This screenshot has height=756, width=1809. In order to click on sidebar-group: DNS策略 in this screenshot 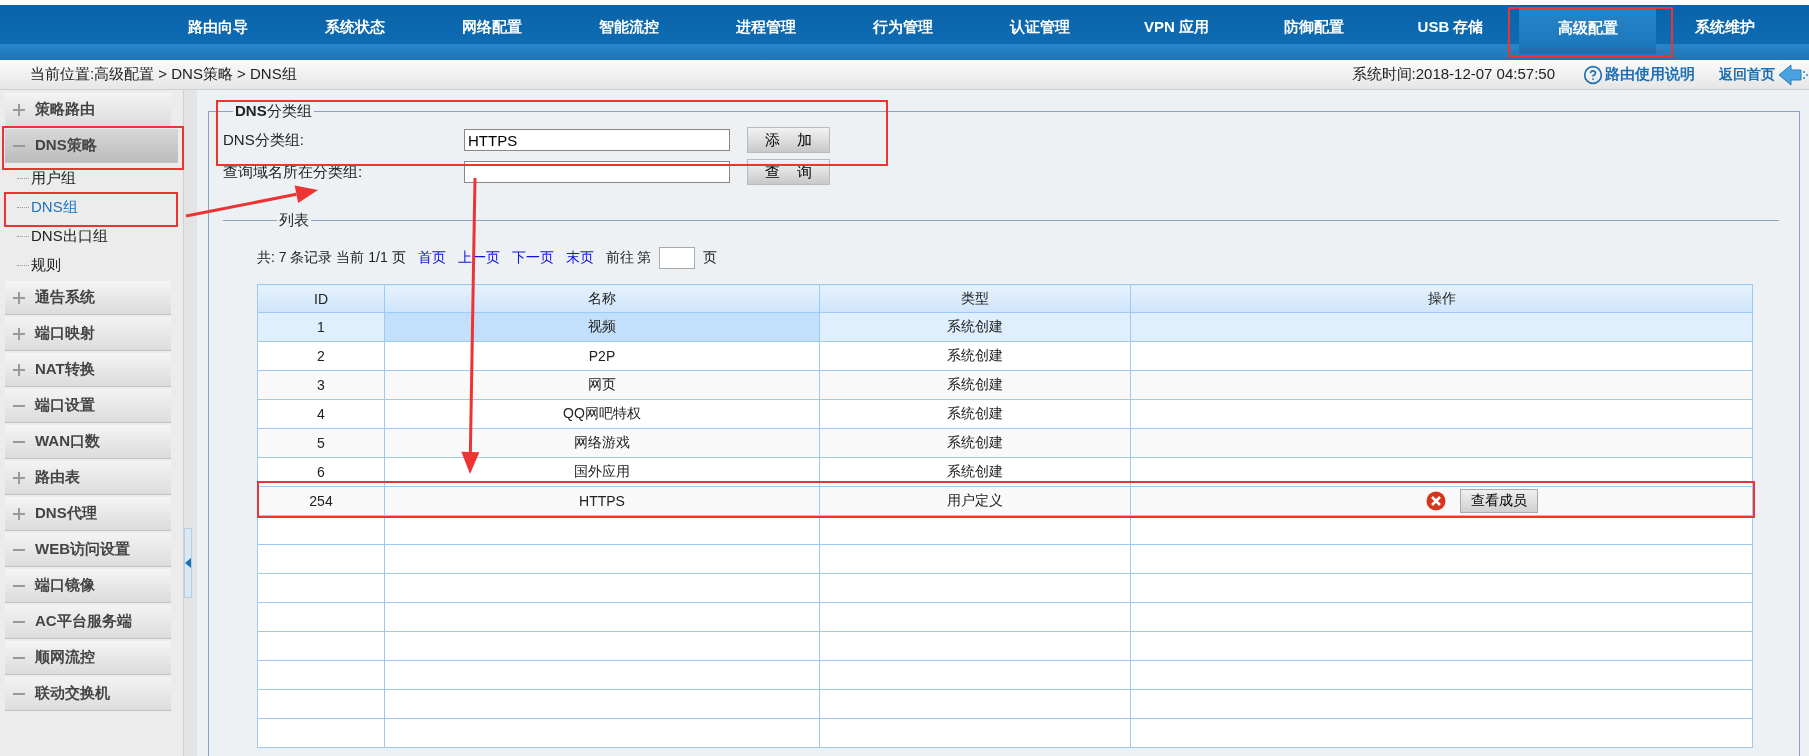, I will do `click(91, 146)`.